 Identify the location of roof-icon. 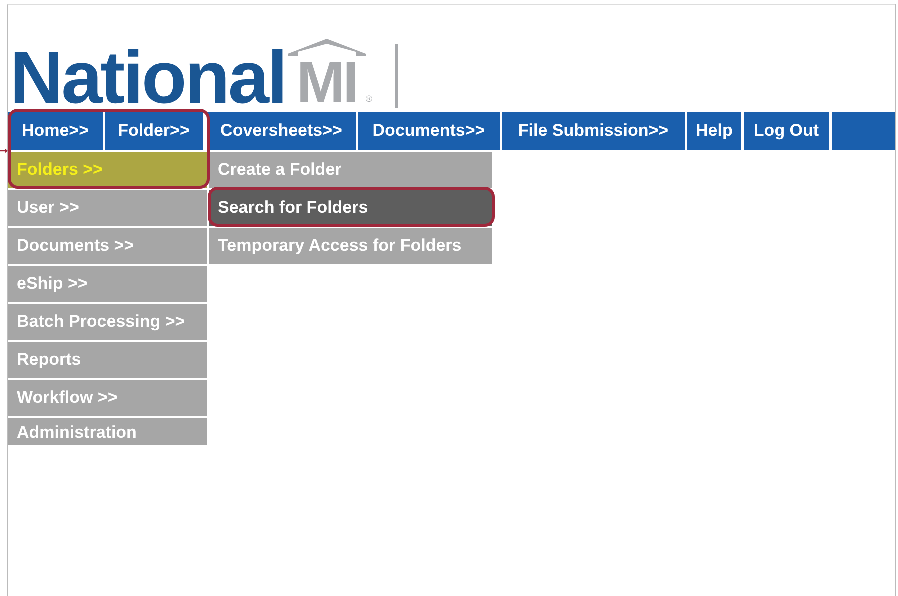
(327, 47).